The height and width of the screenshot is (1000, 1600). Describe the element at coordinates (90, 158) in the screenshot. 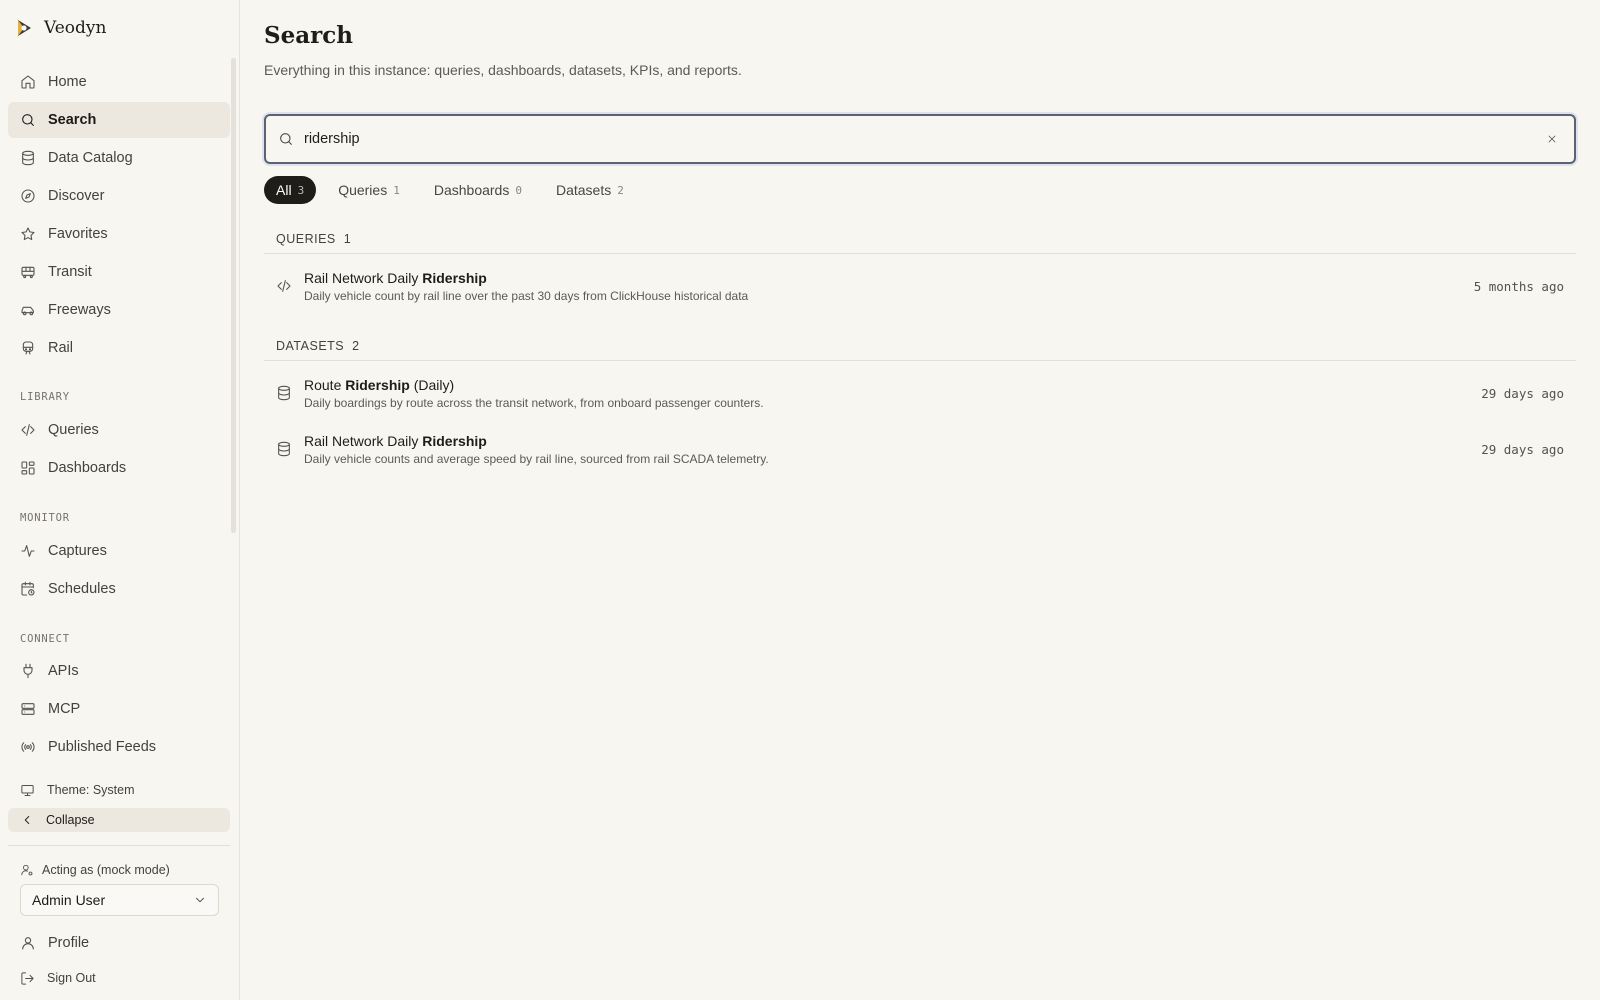

I see `sidebar-item-label: Data Catalog` at that location.